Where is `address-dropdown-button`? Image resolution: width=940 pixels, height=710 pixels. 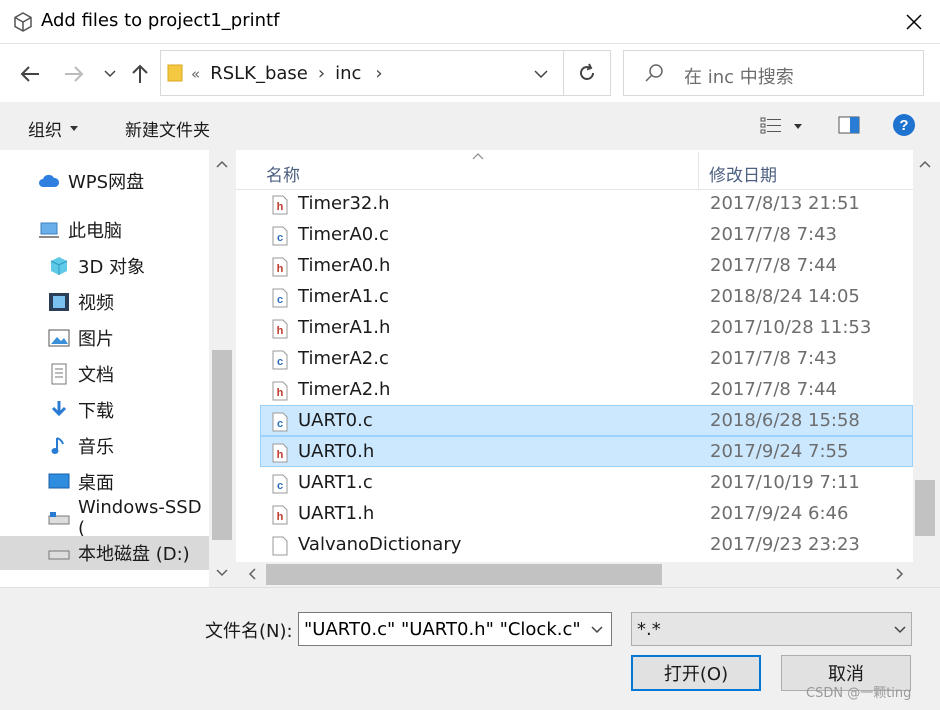 address-dropdown-button is located at coordinates (541, 74).